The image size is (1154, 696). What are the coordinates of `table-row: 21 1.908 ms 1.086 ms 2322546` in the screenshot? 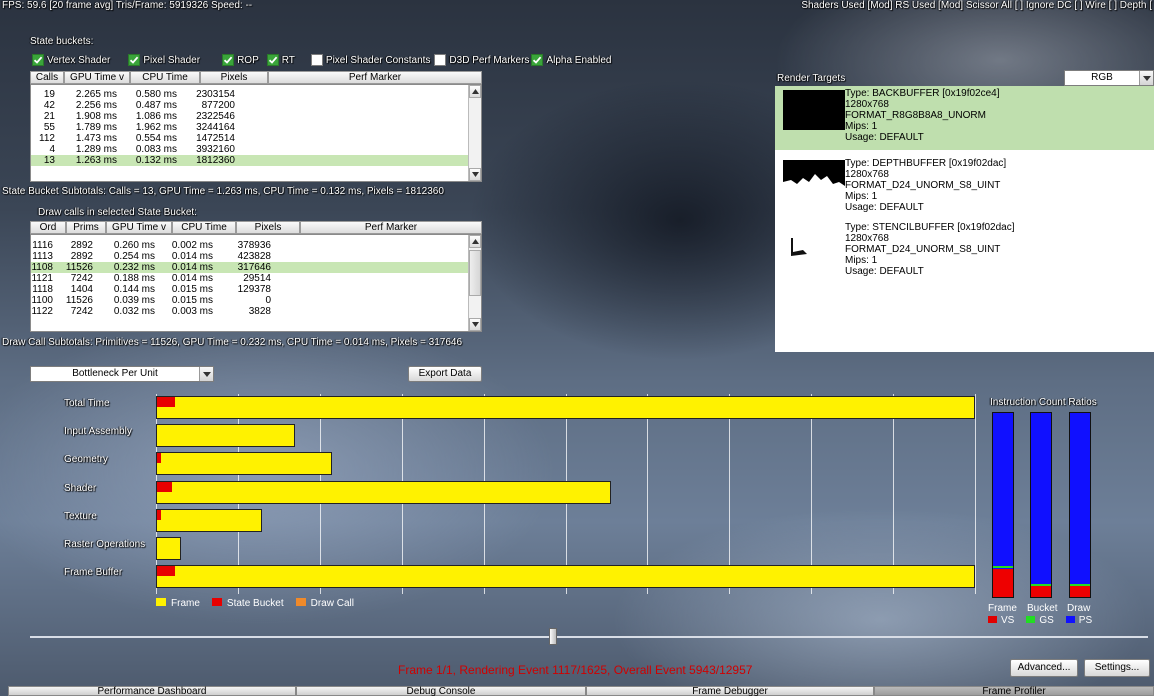 It's located at (249, 116).